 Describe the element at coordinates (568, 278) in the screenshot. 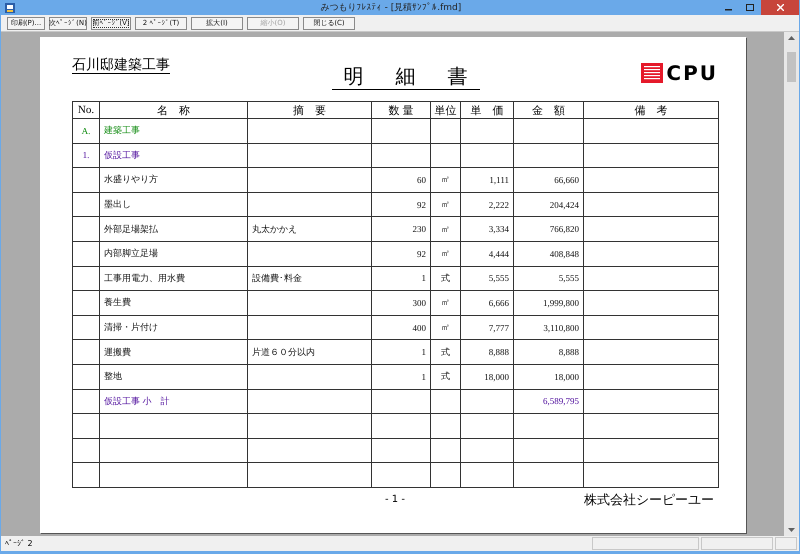

I see `amount-cell-text: 5,555` at that location.